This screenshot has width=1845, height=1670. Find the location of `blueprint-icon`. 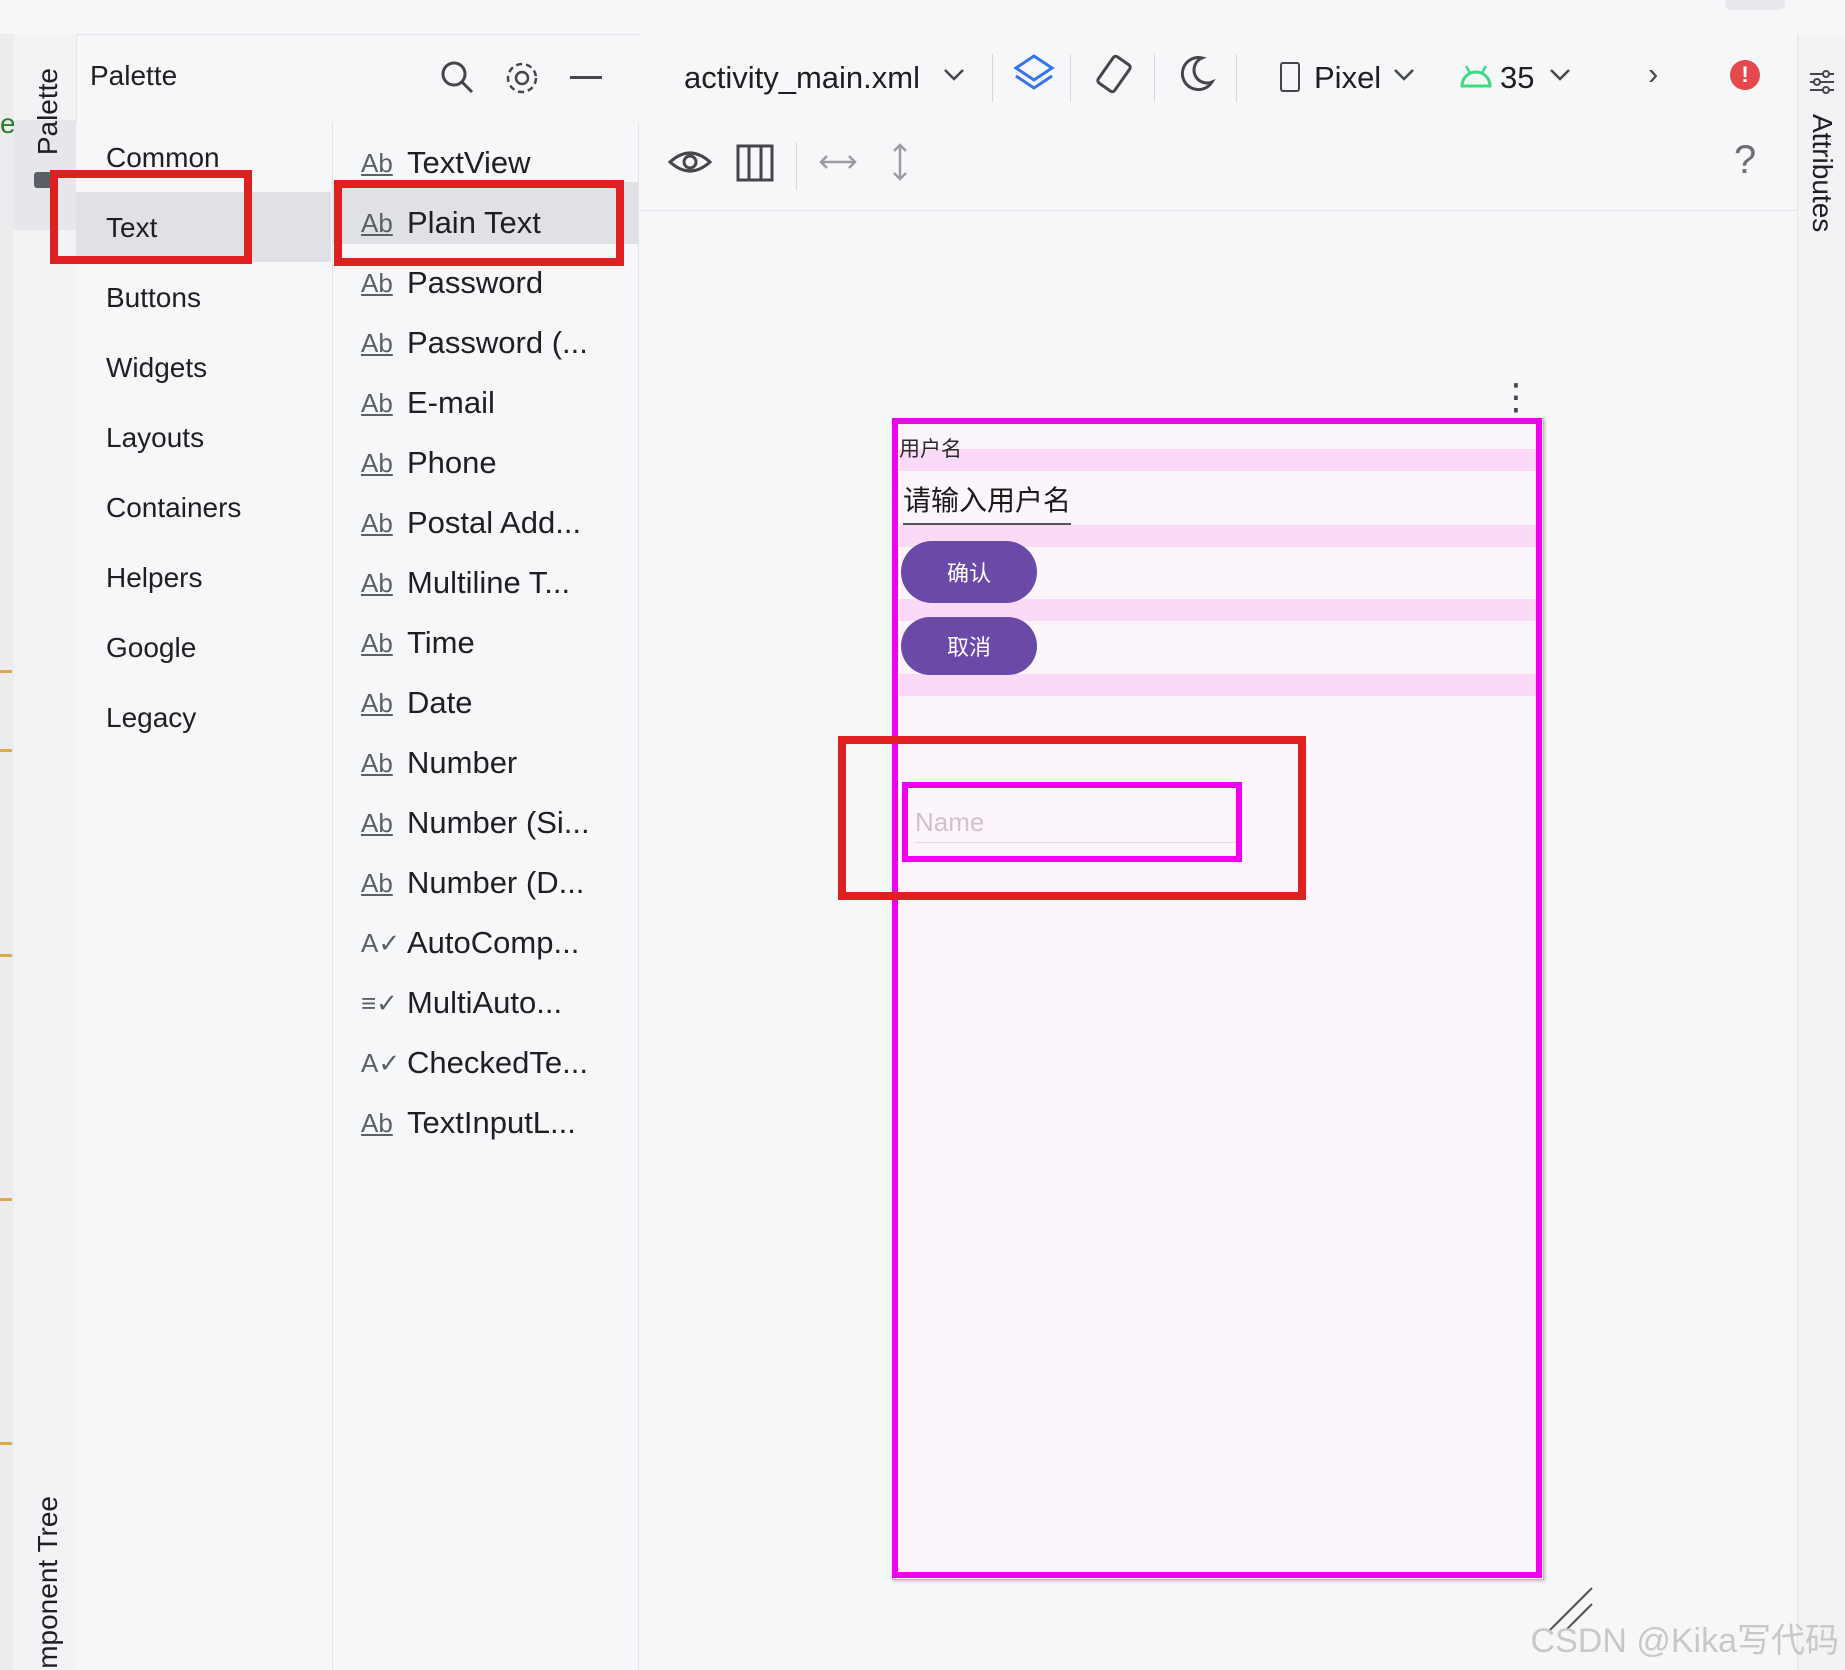

blueprint-icon is located at coordinates (755, 165).